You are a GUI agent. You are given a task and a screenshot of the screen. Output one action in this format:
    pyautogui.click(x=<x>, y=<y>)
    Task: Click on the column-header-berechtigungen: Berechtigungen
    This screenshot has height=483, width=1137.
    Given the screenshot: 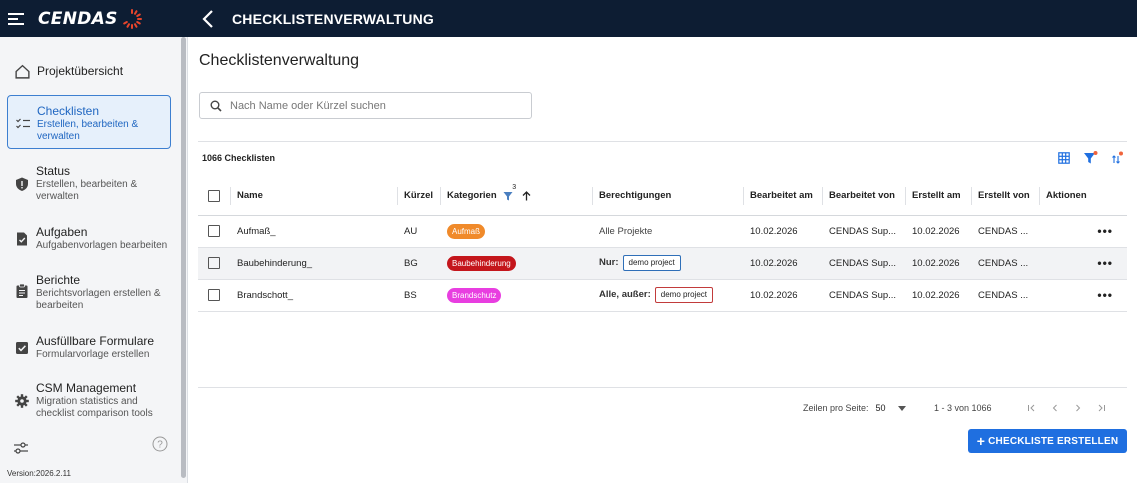 What is the action you would take?
    pyautogui.click(x=668, y=196)
    